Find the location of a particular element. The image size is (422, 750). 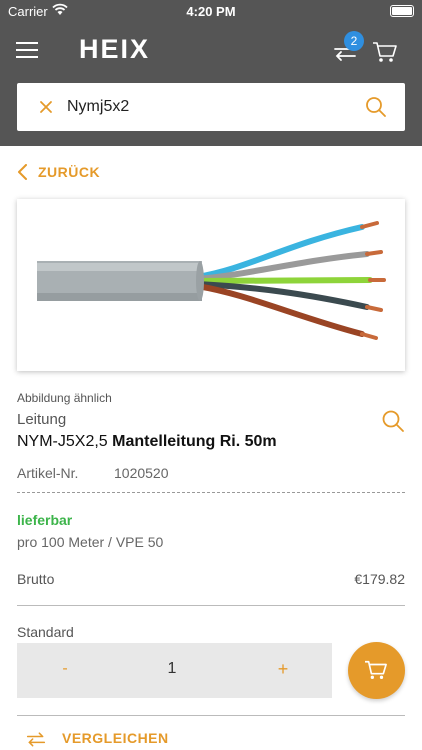

decrement-button: - is located at coordinates (65, 669).